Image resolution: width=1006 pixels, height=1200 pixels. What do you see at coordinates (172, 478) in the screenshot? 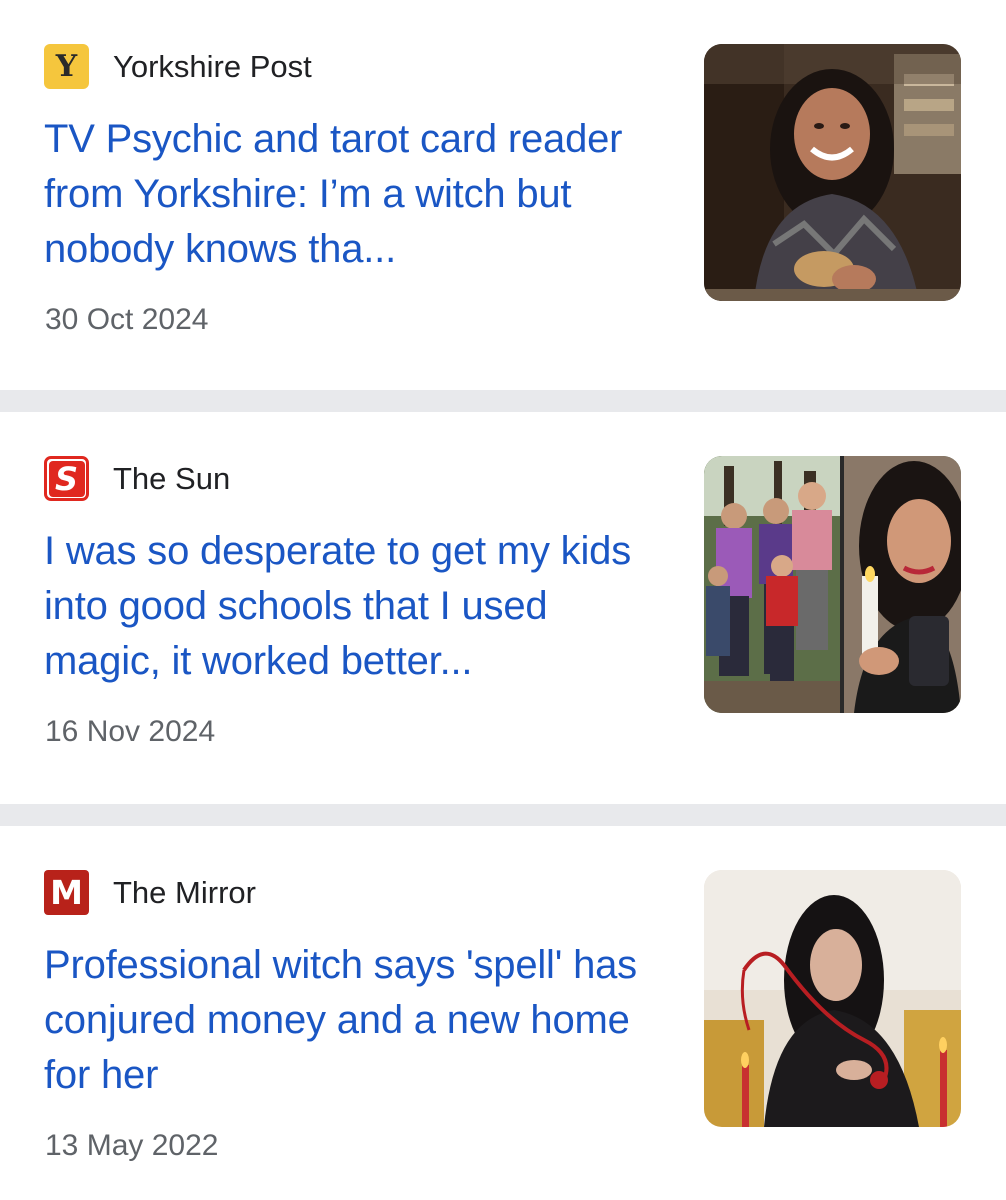
I see `source-name: The Sun` at bounding box center [172, 478].